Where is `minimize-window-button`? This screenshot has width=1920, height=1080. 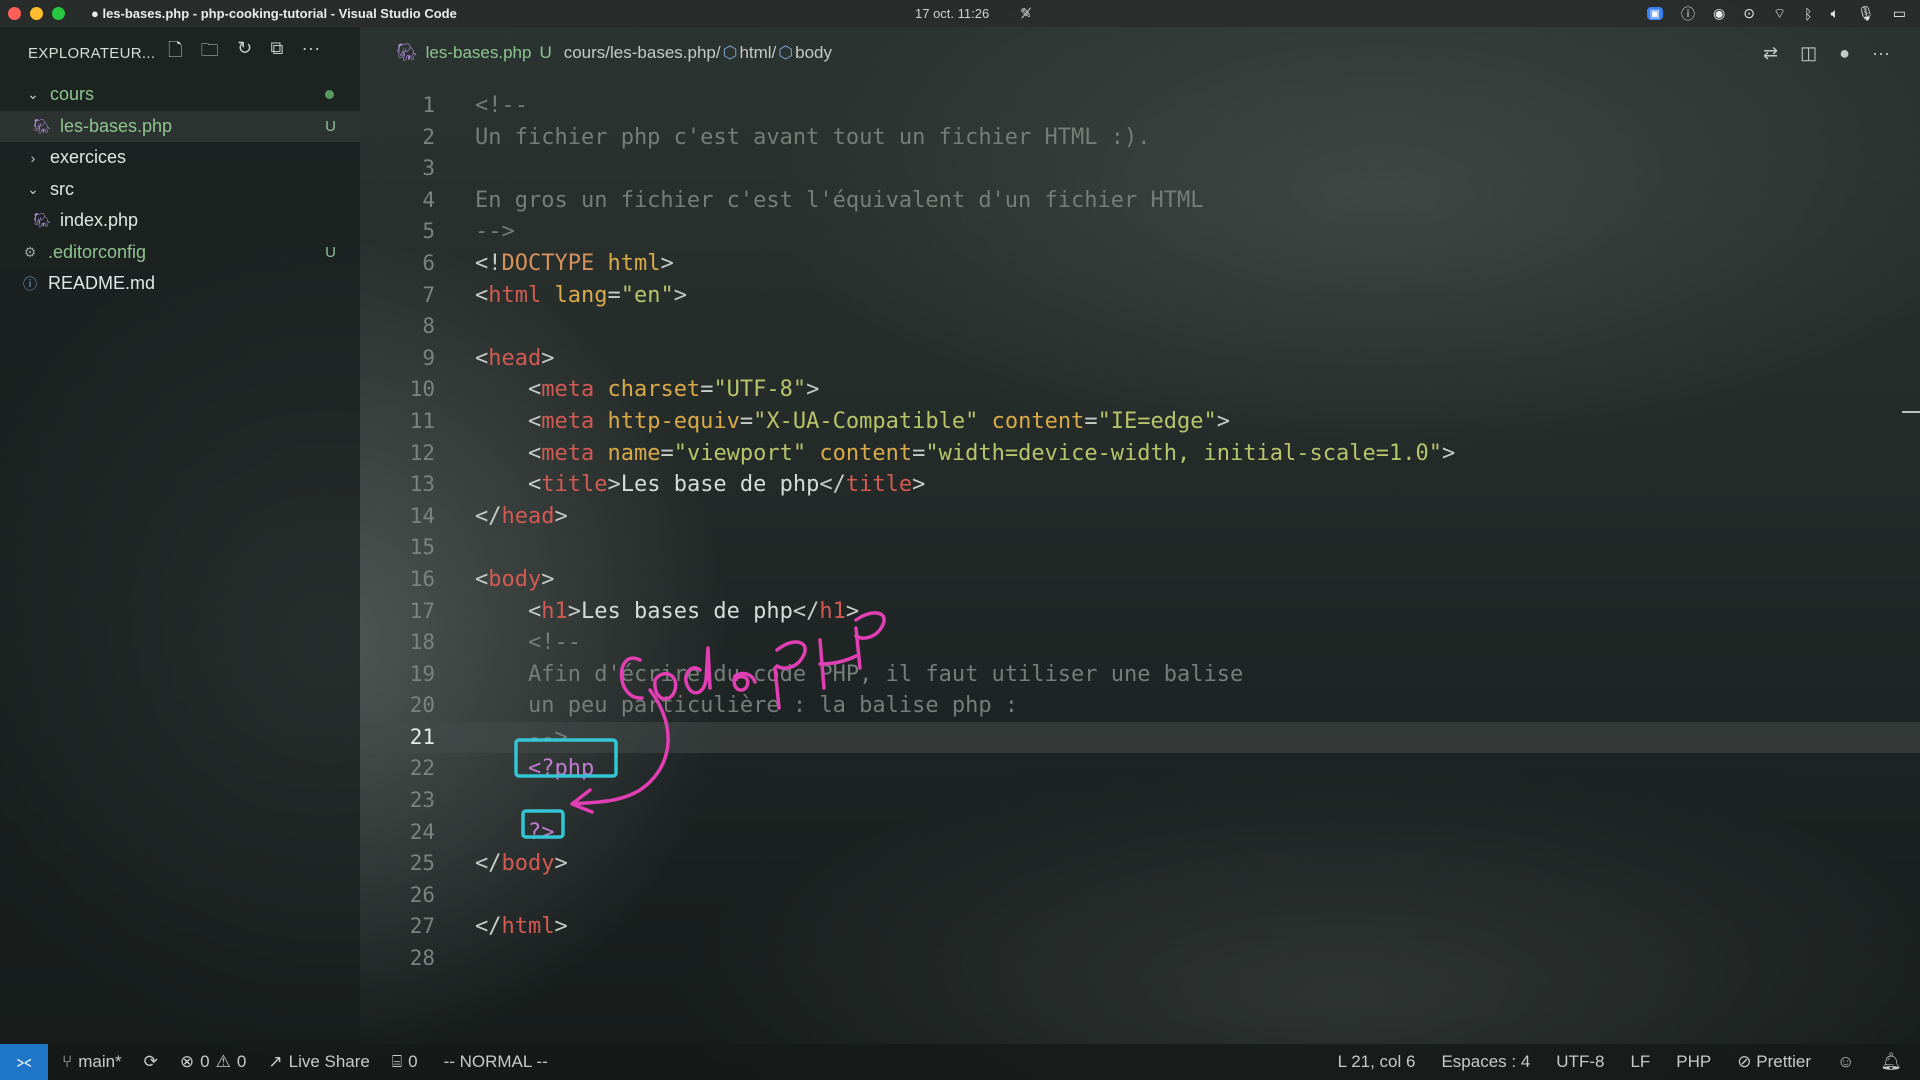
minimize-window-button is located at coordinates (36, 13).